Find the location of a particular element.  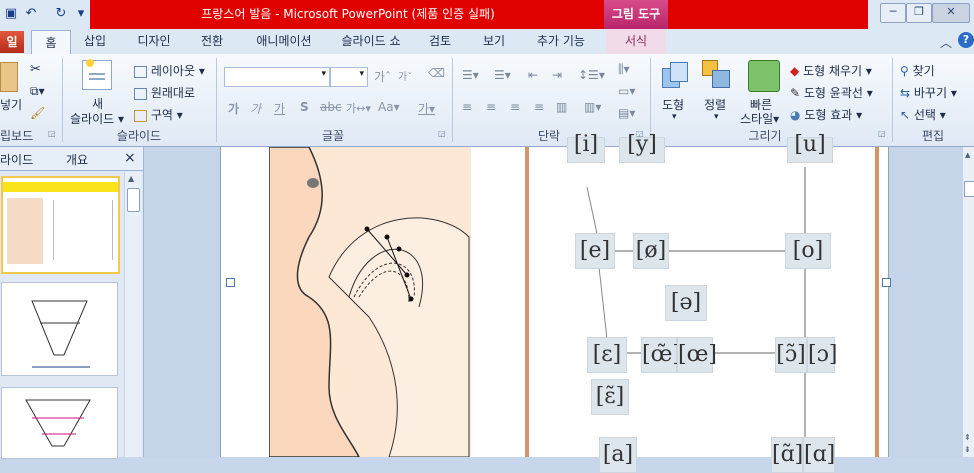

vowel-e: [e] is located at coordinates (595, 251).